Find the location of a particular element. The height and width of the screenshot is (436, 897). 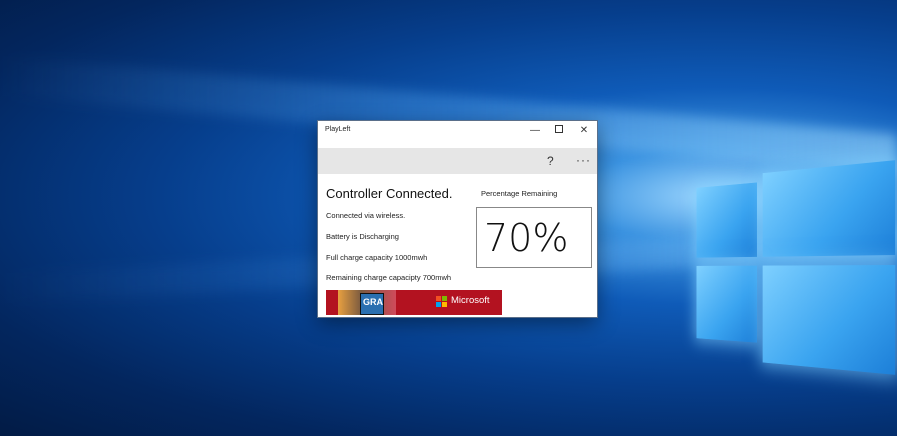

ad-art-text: GRA is located at coordinates (373, 302).